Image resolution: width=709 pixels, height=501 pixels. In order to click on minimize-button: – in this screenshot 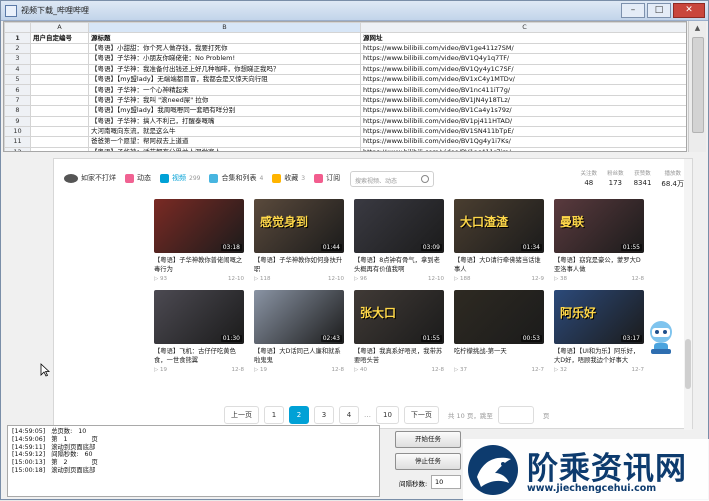, I will do `click(633, 10)`.